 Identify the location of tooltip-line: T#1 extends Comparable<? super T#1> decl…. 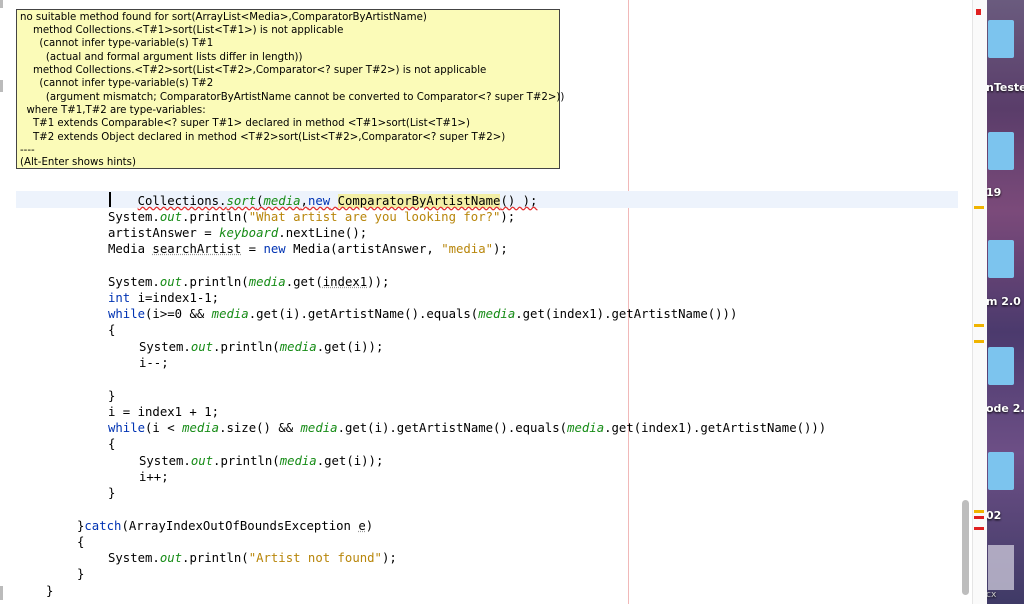
(245, 123).